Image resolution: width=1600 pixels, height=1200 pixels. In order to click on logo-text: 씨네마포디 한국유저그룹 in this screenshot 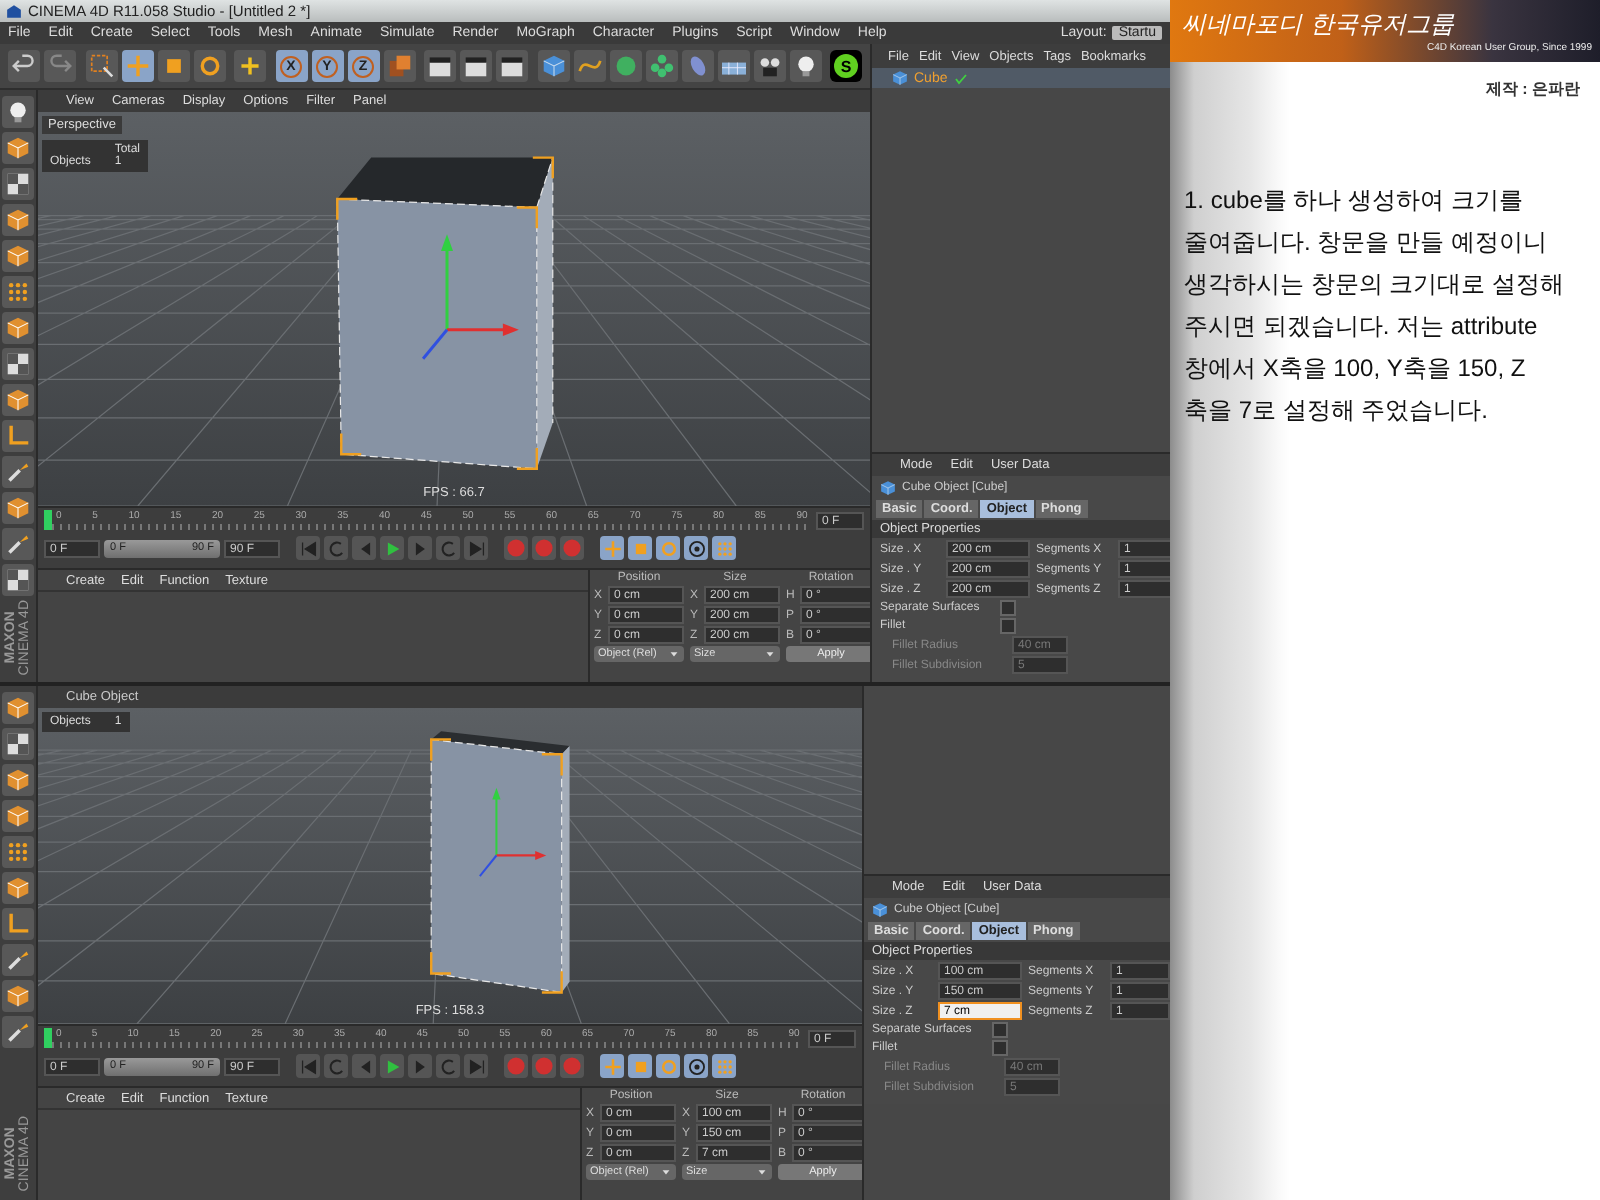, I will do `click(1319, 25)`.